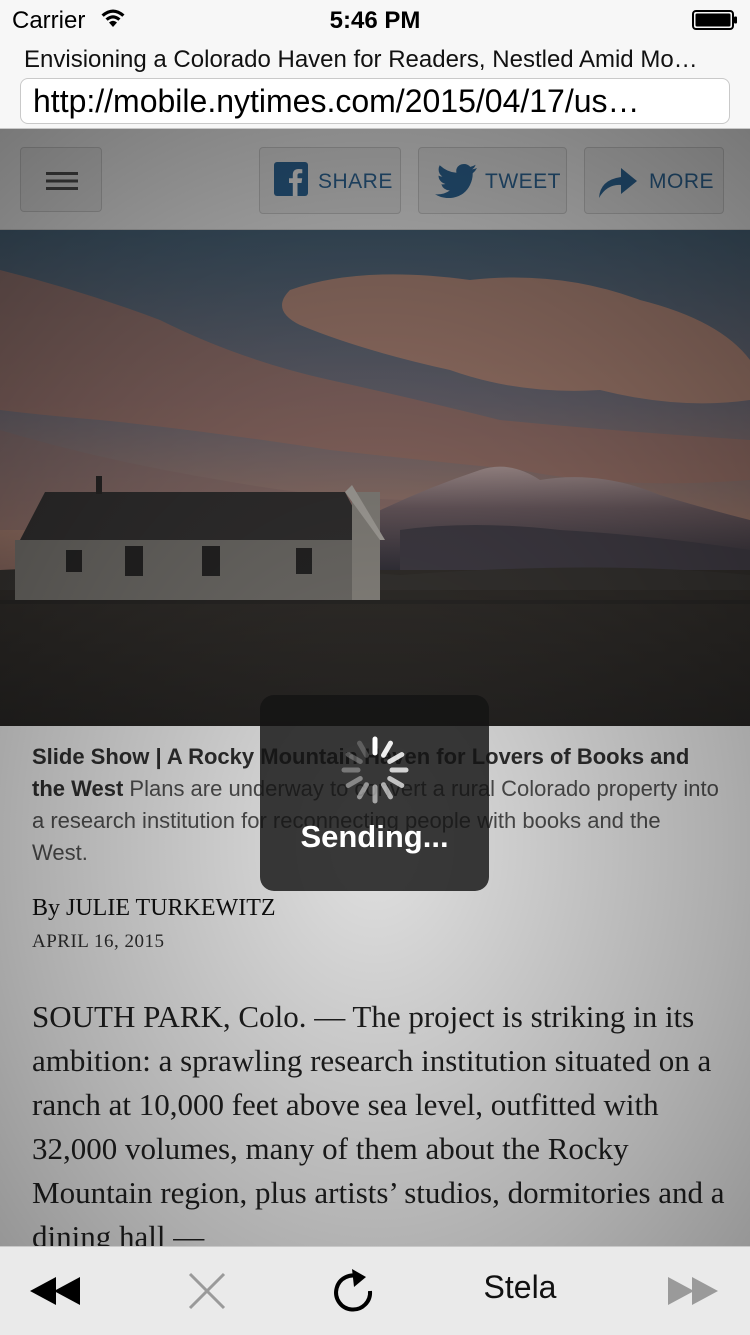 This screenshot has width=750, height=1335. Describe the element at coordinates (291, 179) in the screenshot. I see `facebook-icon` at that location.